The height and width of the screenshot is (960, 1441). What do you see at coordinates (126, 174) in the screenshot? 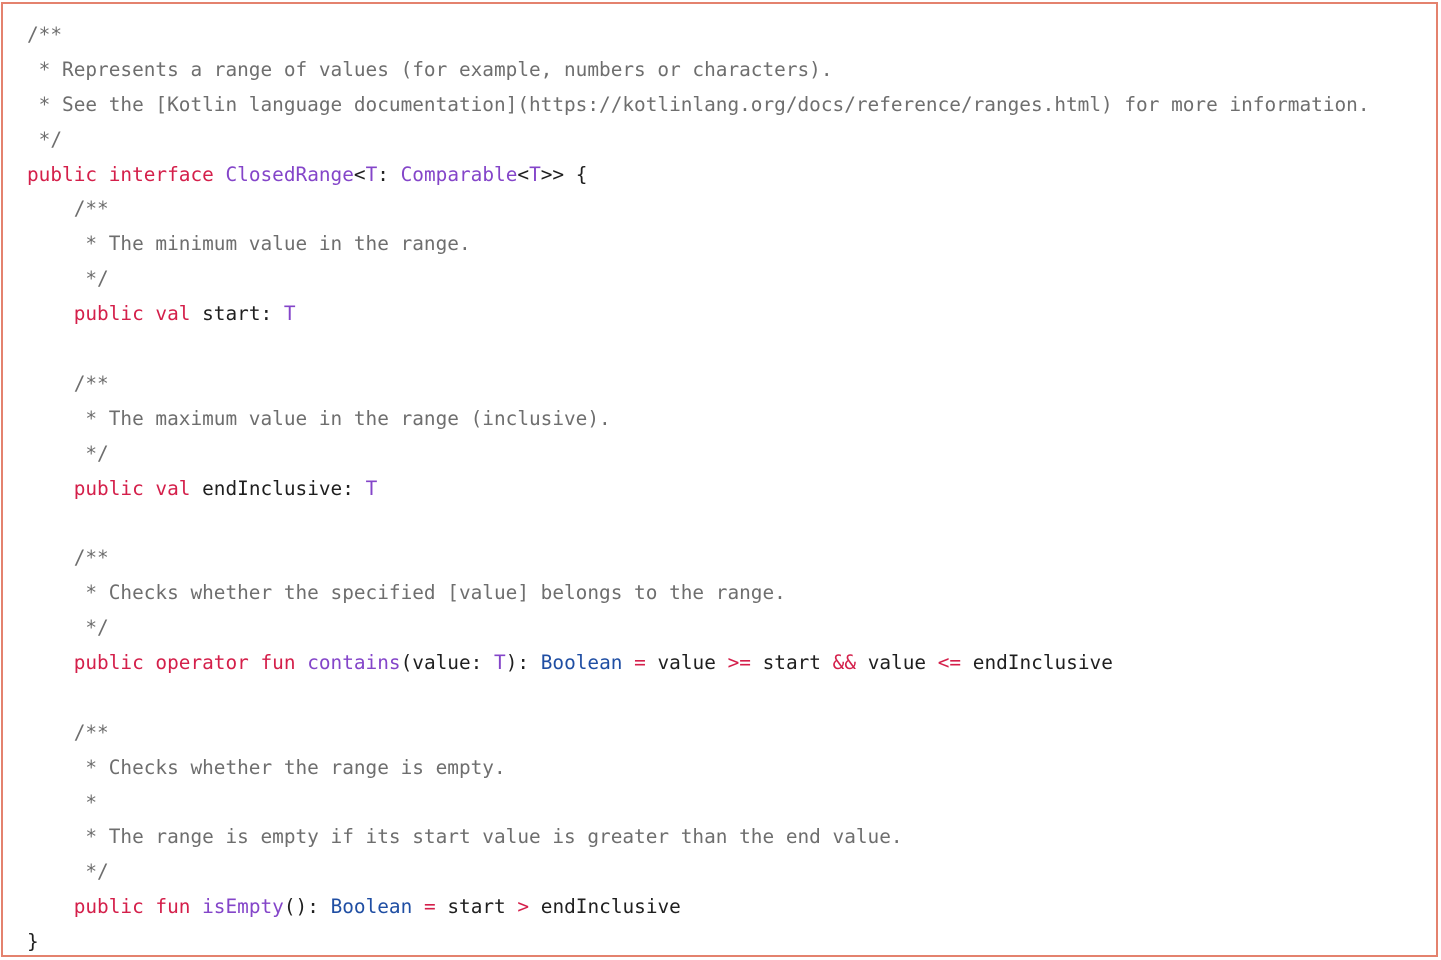
I see `code-token: public interface` at bounding box center [126, 174].